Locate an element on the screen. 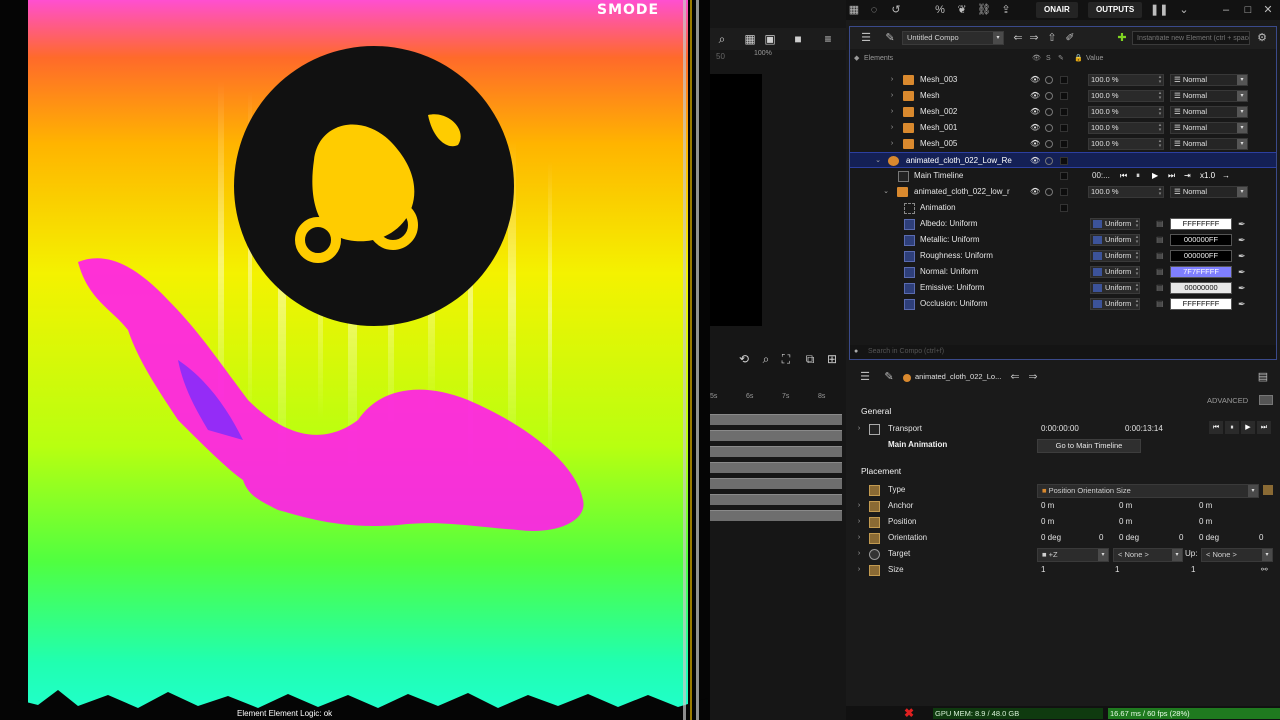 This screenshot has width=1280, height=720. tree-row-material: Normal: Uniform Uniform ▴ ▾ ▤ 7F7FFFFF ✒ is located at coordinates (1063, 272).